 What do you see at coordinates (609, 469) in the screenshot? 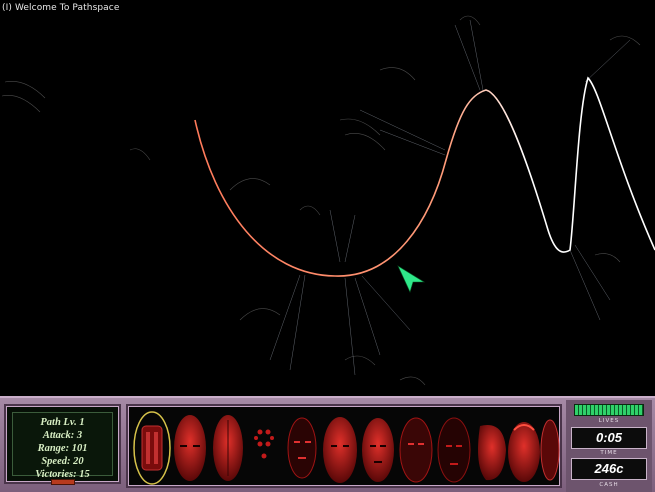
I see `cash-readout: 246c` at bounding box center [609, 469].